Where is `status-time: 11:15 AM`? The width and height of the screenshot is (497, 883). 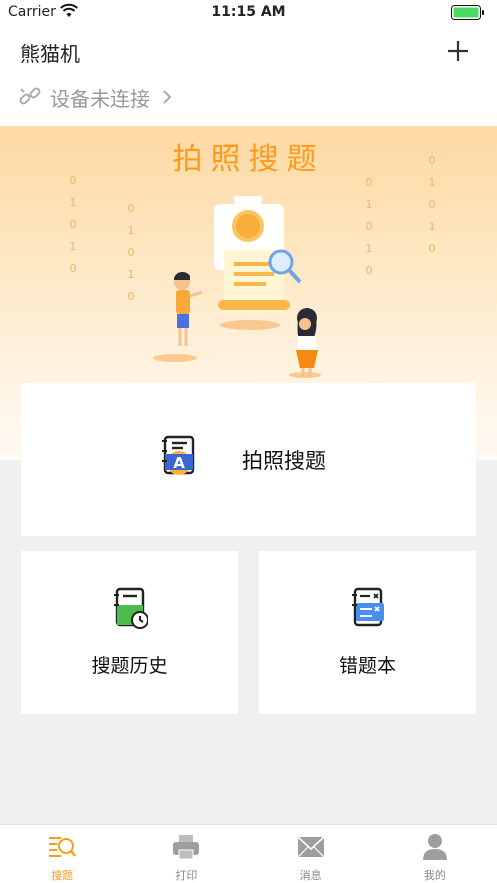 status-time: 11:15 AM is located at coordinates (248, 12).